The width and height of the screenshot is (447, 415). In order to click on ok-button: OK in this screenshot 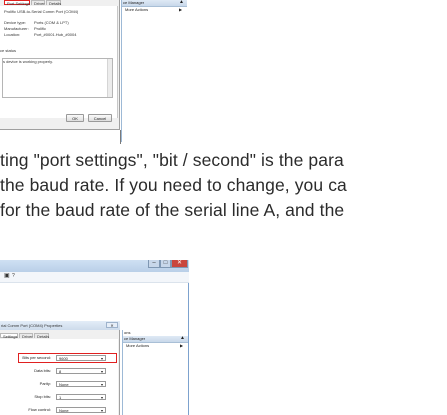, I will do `click(75, 118)`.